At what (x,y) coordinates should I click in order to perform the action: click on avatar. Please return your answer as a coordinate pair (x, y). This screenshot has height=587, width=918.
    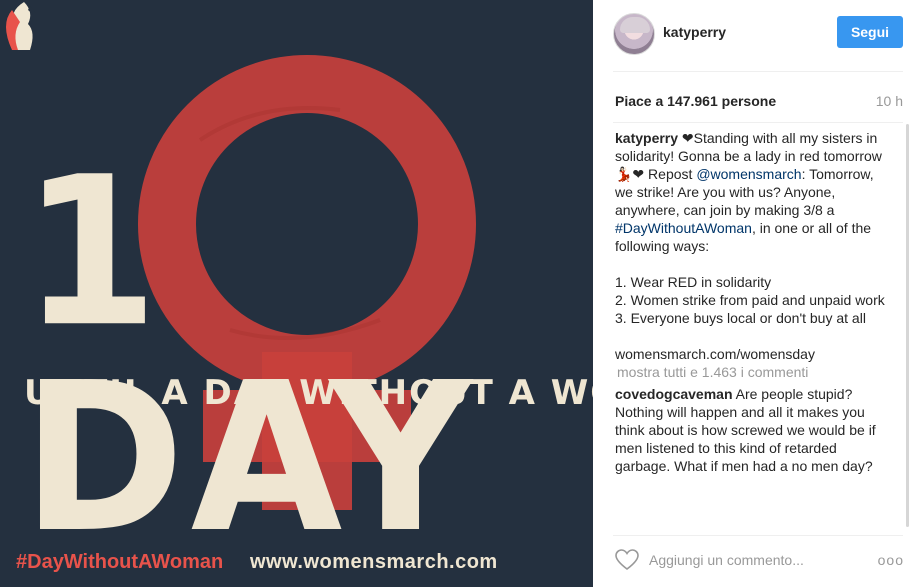
    Looking at the image, I should click on (634, 34).